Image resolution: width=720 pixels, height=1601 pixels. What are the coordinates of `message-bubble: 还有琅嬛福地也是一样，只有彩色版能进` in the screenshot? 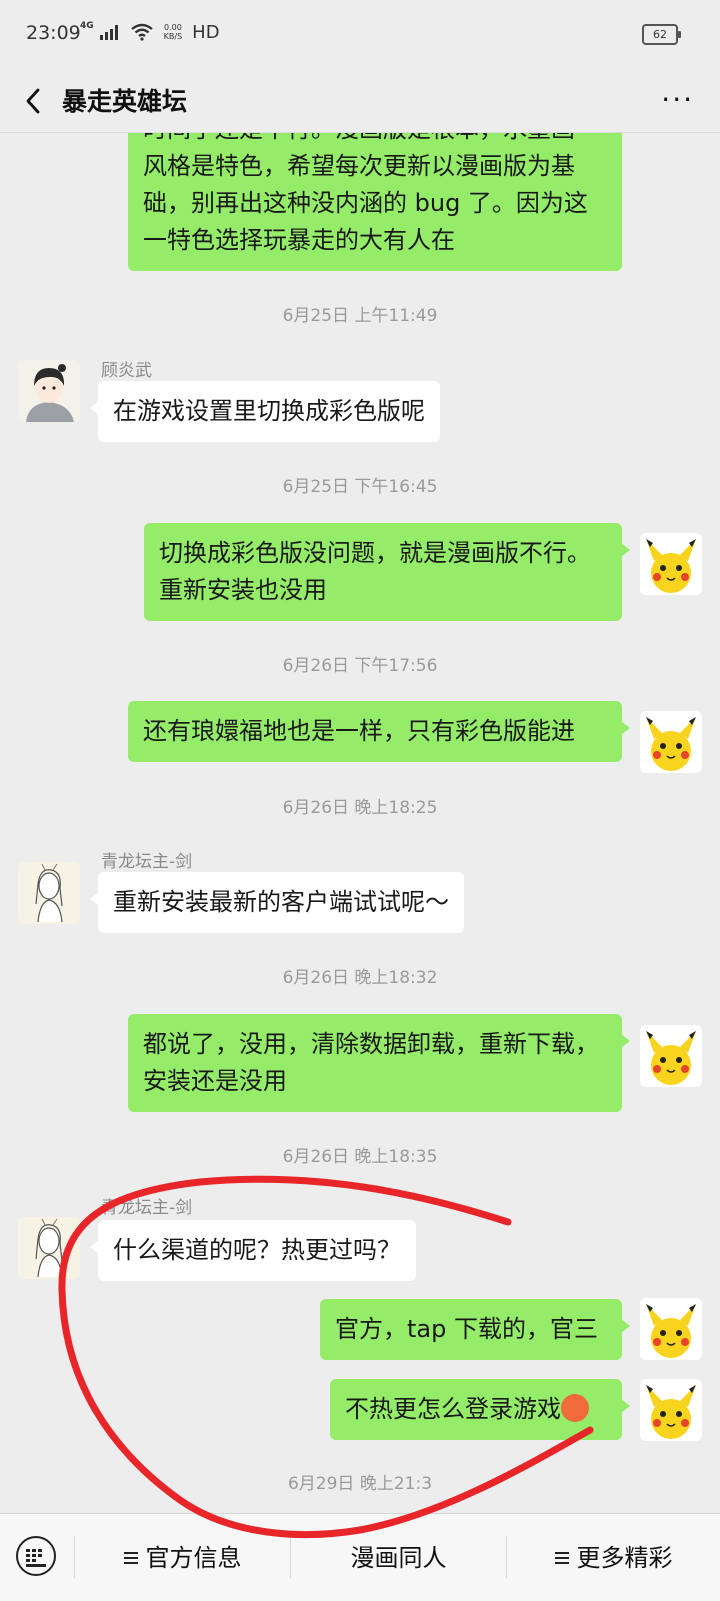 It's located at (379, 731).